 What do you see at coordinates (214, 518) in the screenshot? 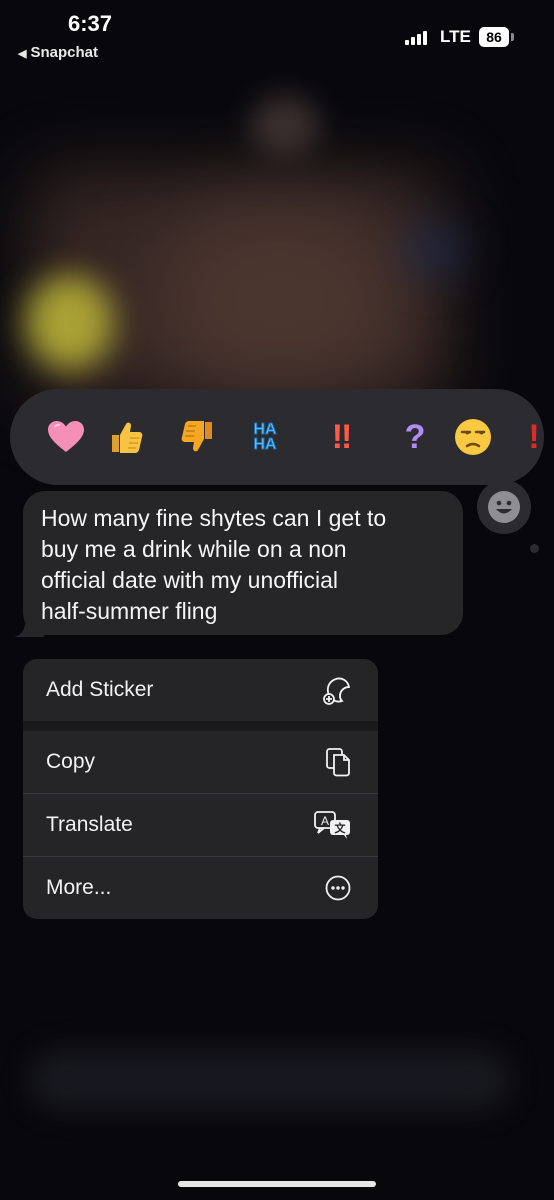
I see `message-line: How many fine shytes can I get to` at bounding box center [214, 518].